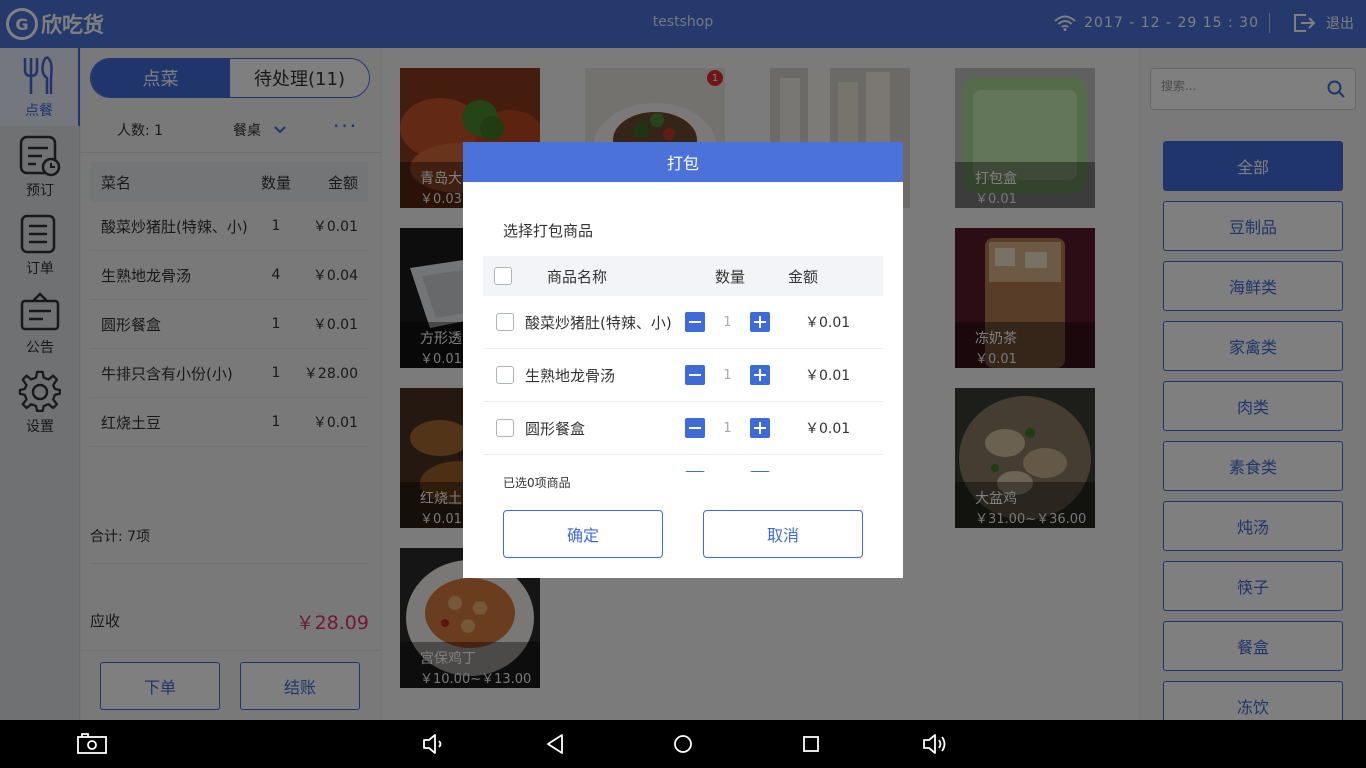 The height and width of the screenshot is (768, 1366). I want to click on system-nav-bar, so click(683, 744).